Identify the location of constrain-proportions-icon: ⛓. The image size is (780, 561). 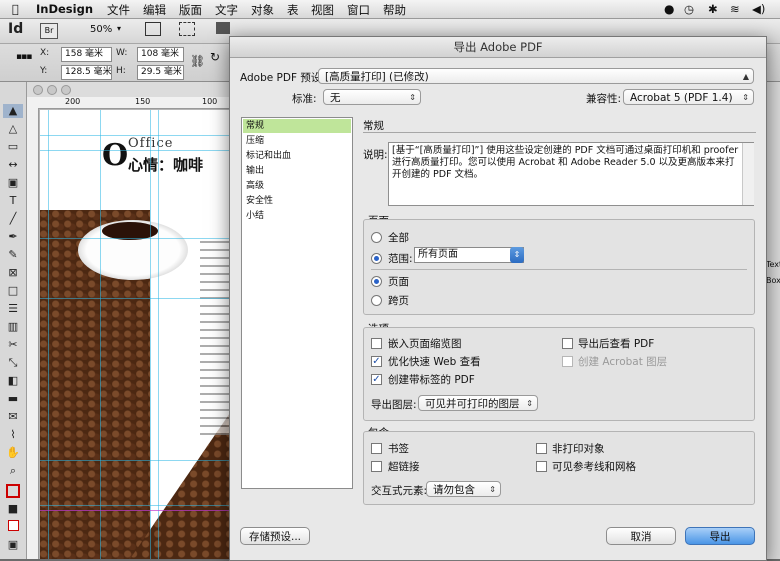
(197, 61).